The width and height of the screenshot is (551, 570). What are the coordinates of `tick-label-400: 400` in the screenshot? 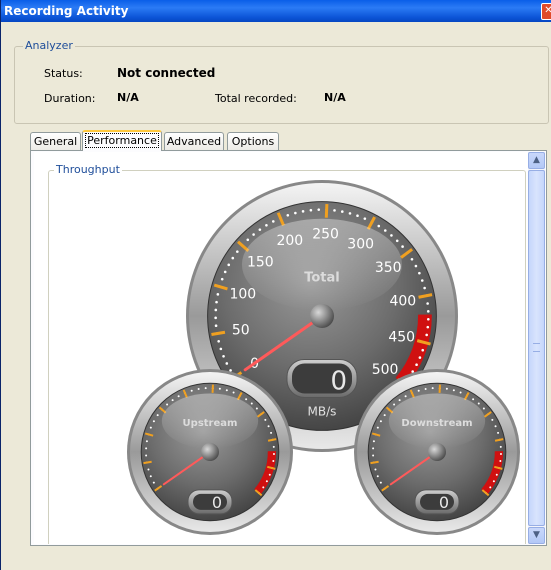 It's located at (402, 301).